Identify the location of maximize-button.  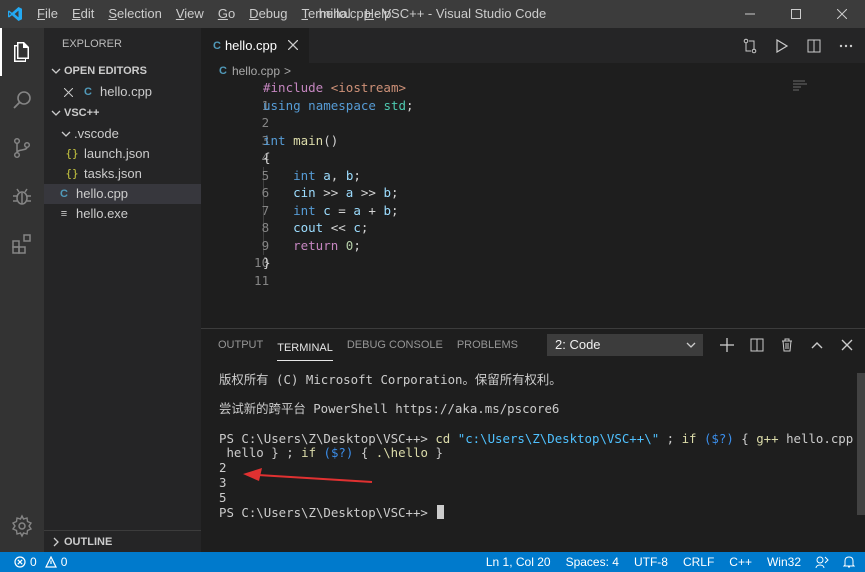
(796, 14).